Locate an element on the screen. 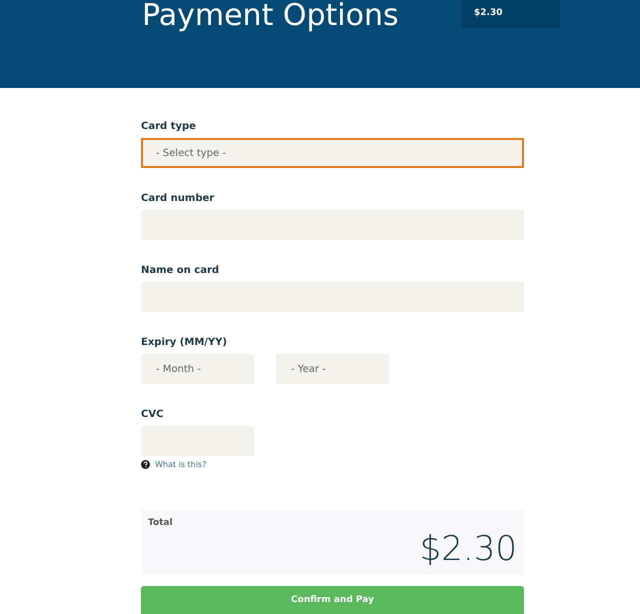  help-link: What is this? is located at coordinates (180, 464).